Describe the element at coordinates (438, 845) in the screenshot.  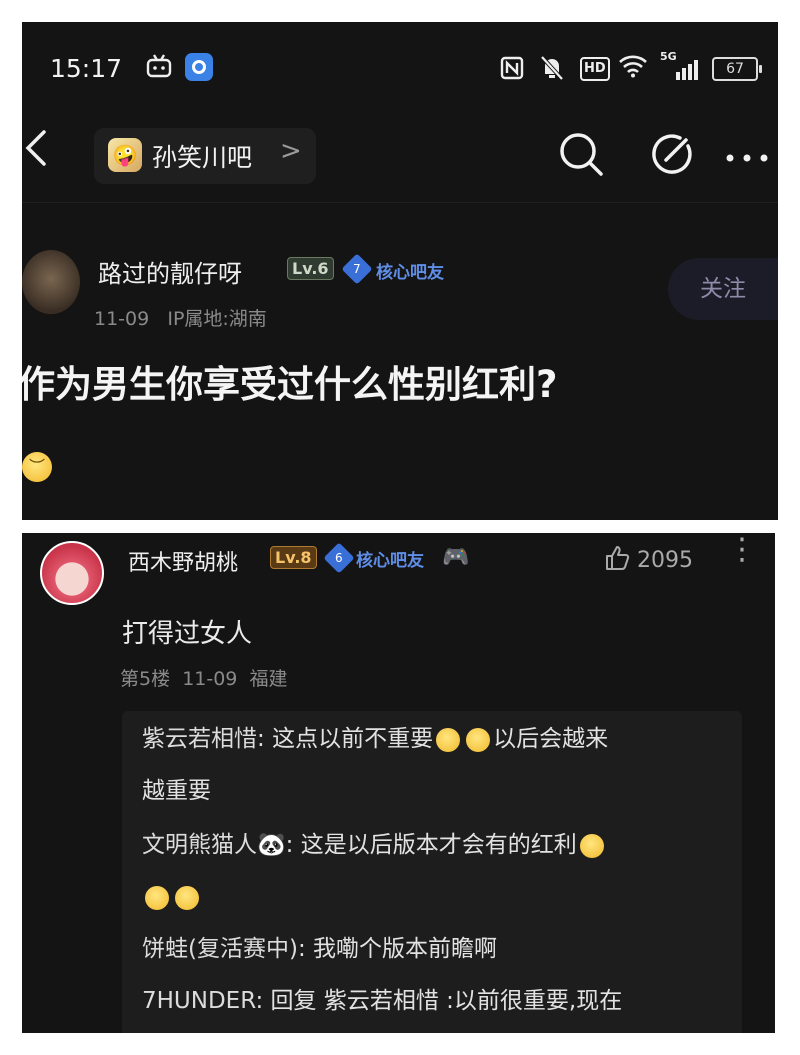
I see `reply-text: 这是以后版本才会有的红利` at that location.